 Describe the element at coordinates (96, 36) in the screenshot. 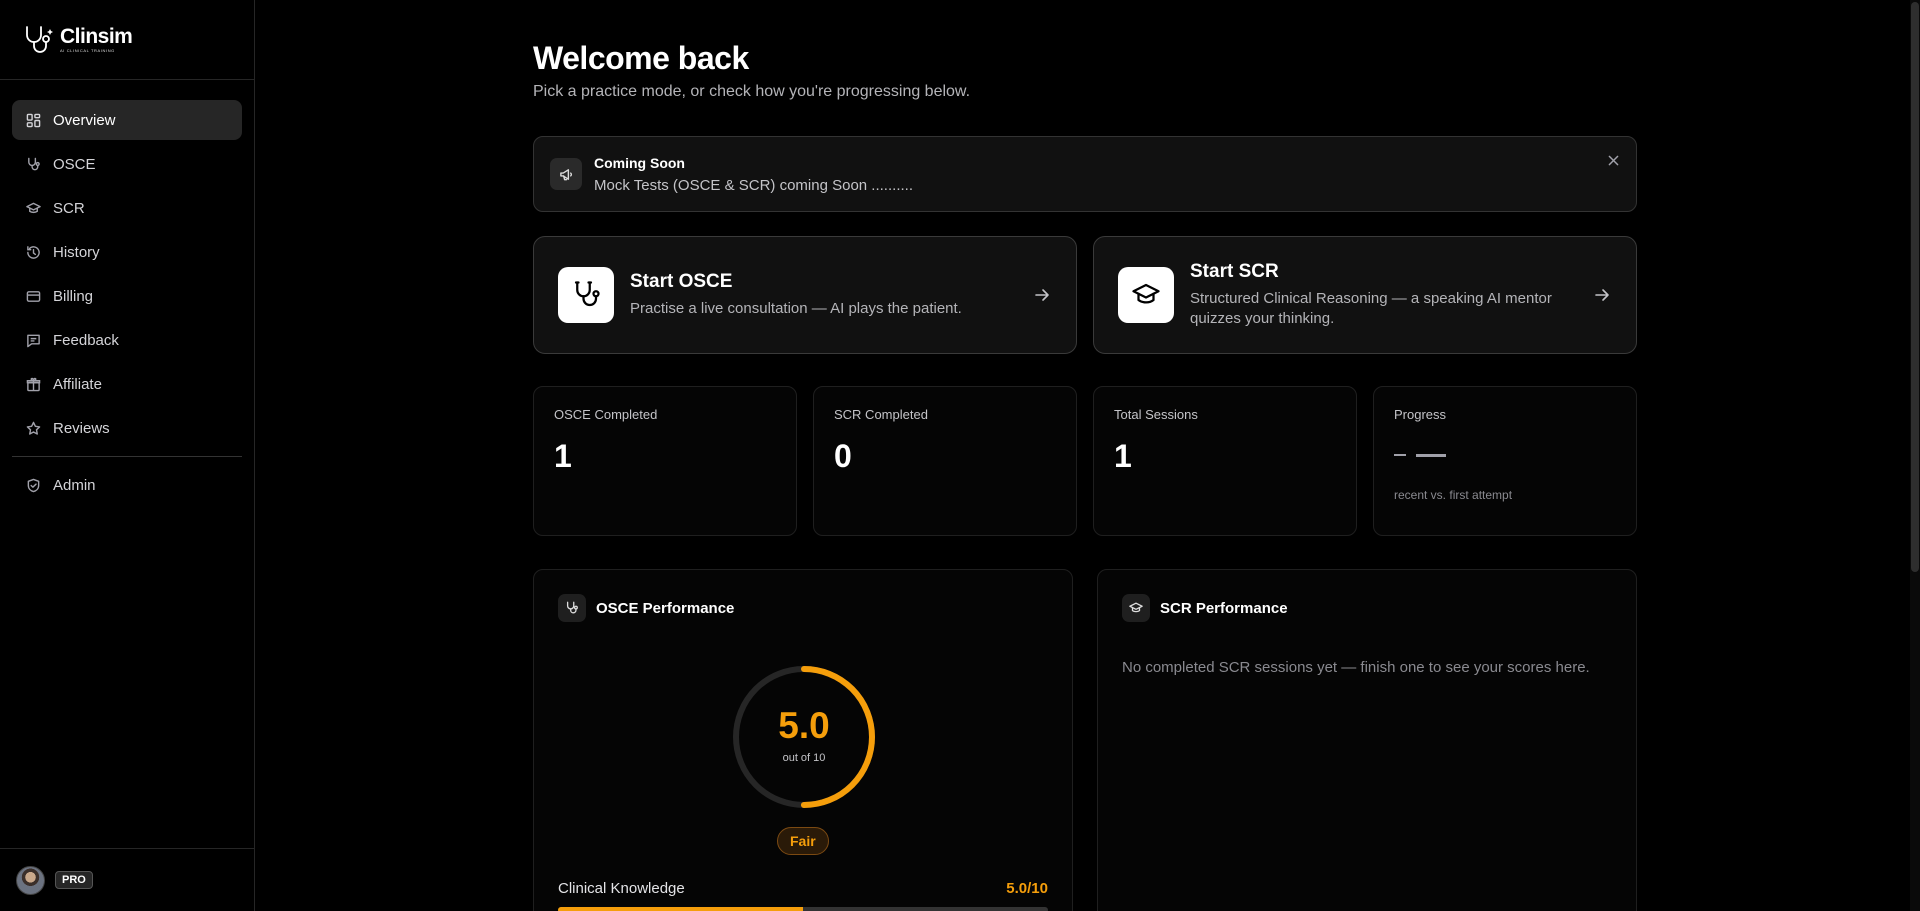

I see `brand-name: Clinsim` at that location.